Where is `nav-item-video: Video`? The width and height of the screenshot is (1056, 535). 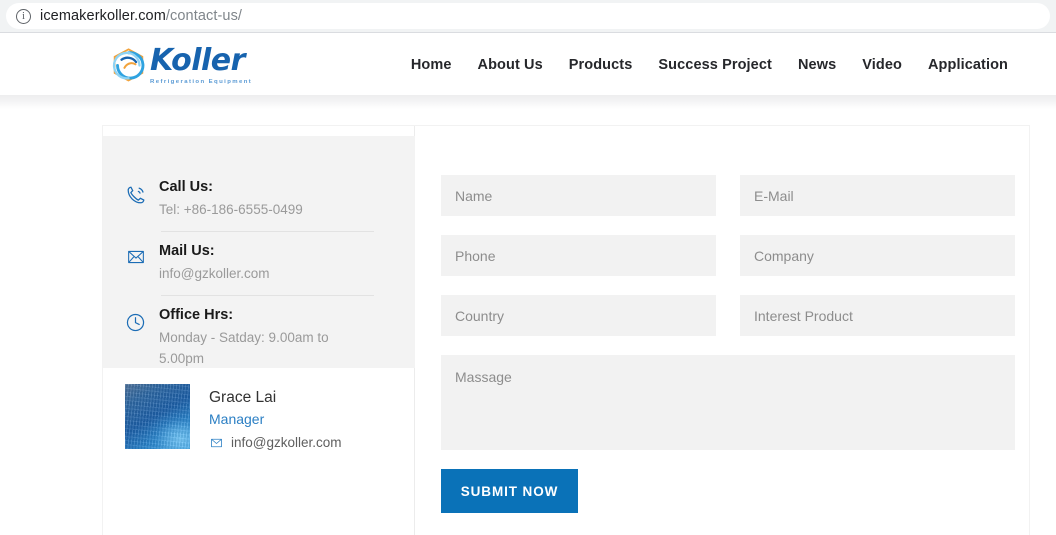
nav-item-video: Video is located at coordinates (882, 65).